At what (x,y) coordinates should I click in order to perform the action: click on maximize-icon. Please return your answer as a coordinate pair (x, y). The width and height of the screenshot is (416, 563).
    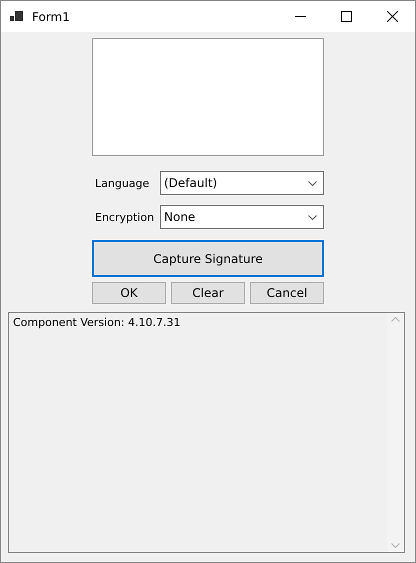
    Looking at the image, I should click on (346, 16).